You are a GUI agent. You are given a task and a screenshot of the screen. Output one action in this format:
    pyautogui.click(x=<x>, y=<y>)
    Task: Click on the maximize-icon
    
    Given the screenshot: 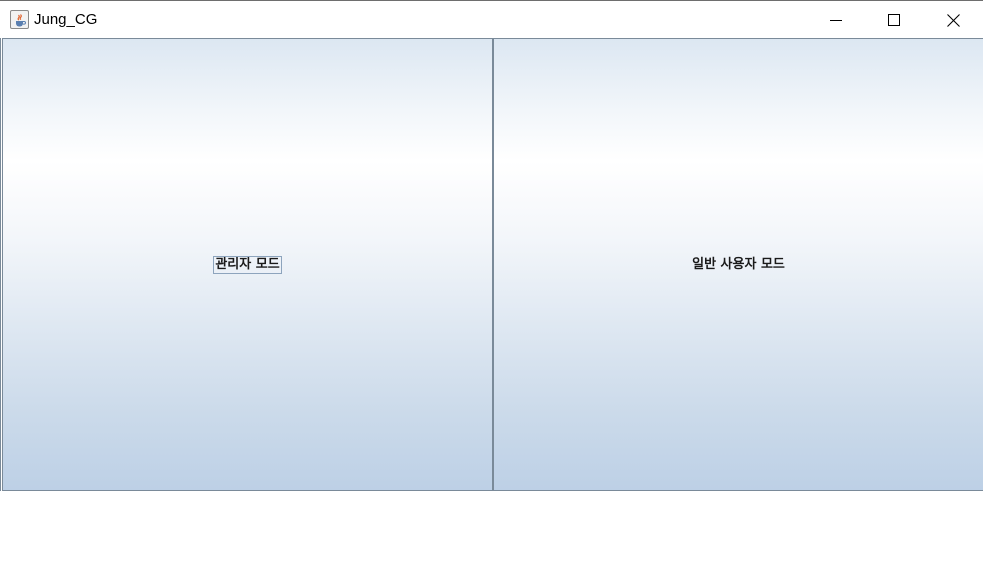 What is the action you would take?
    pyautogui.click(x=894, y=20)
    